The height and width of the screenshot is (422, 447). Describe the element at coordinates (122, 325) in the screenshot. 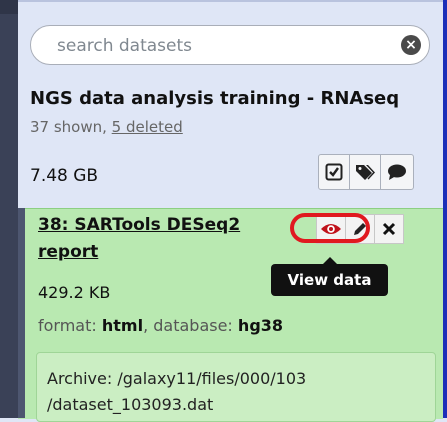

I see `format-value: html` at that location.